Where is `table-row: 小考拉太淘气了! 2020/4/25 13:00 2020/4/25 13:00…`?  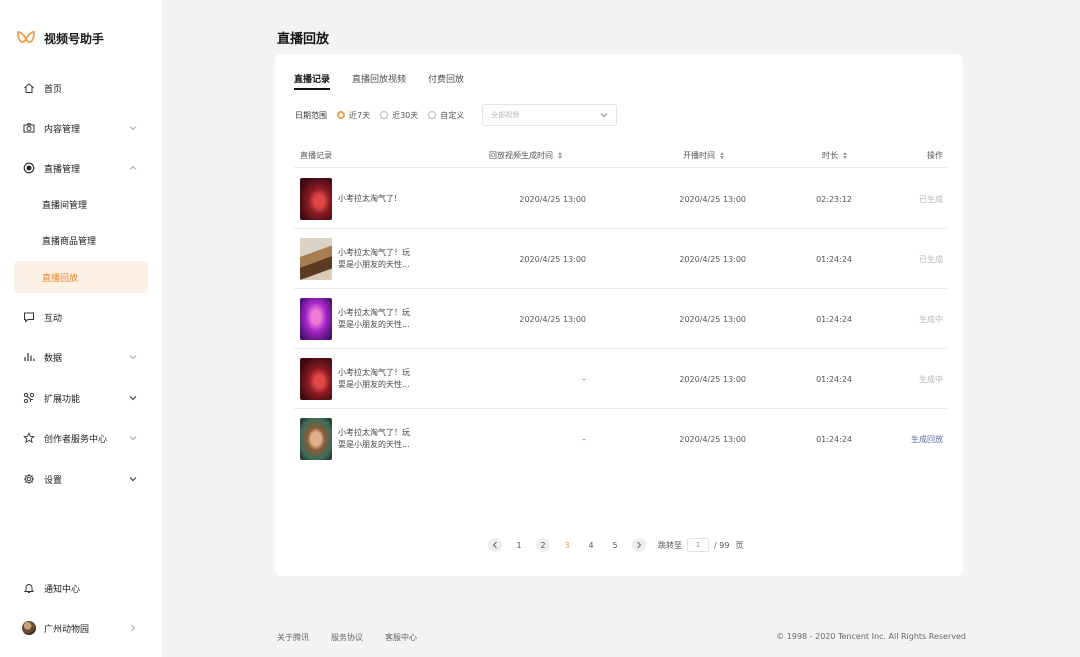 table-row: 小考拉太淘气了! 2020/4/25 13:00 2020/4/25 13:00… is located at coordinates (621, 199).